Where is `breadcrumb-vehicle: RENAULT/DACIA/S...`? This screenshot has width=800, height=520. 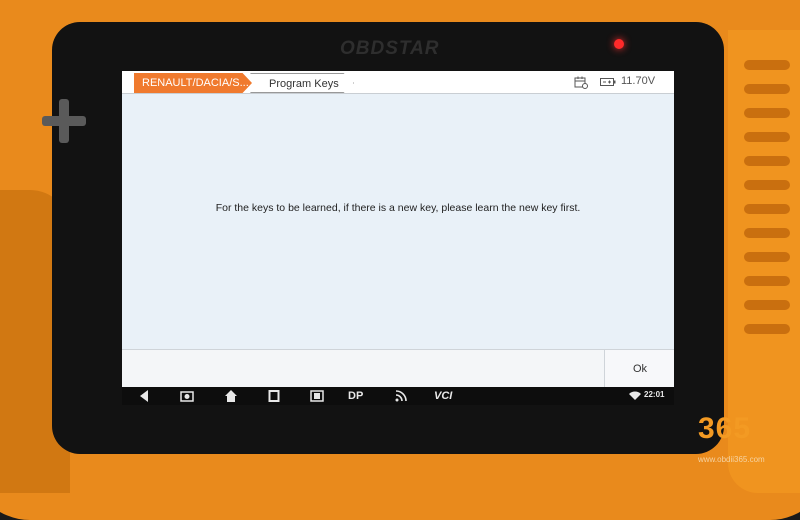 breadcrumb-vehicle: RENAULT/DACIA/S... is located at coordinates (193, 83).